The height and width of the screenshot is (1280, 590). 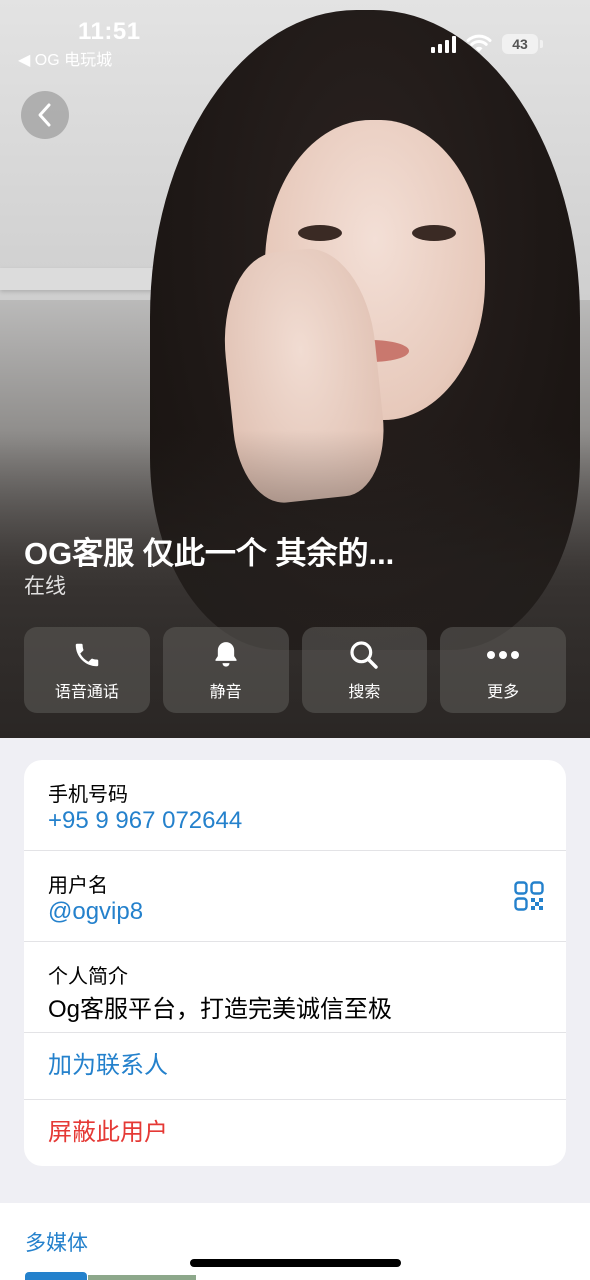 I want to click on bell-icon, so click(x=226, y=654).